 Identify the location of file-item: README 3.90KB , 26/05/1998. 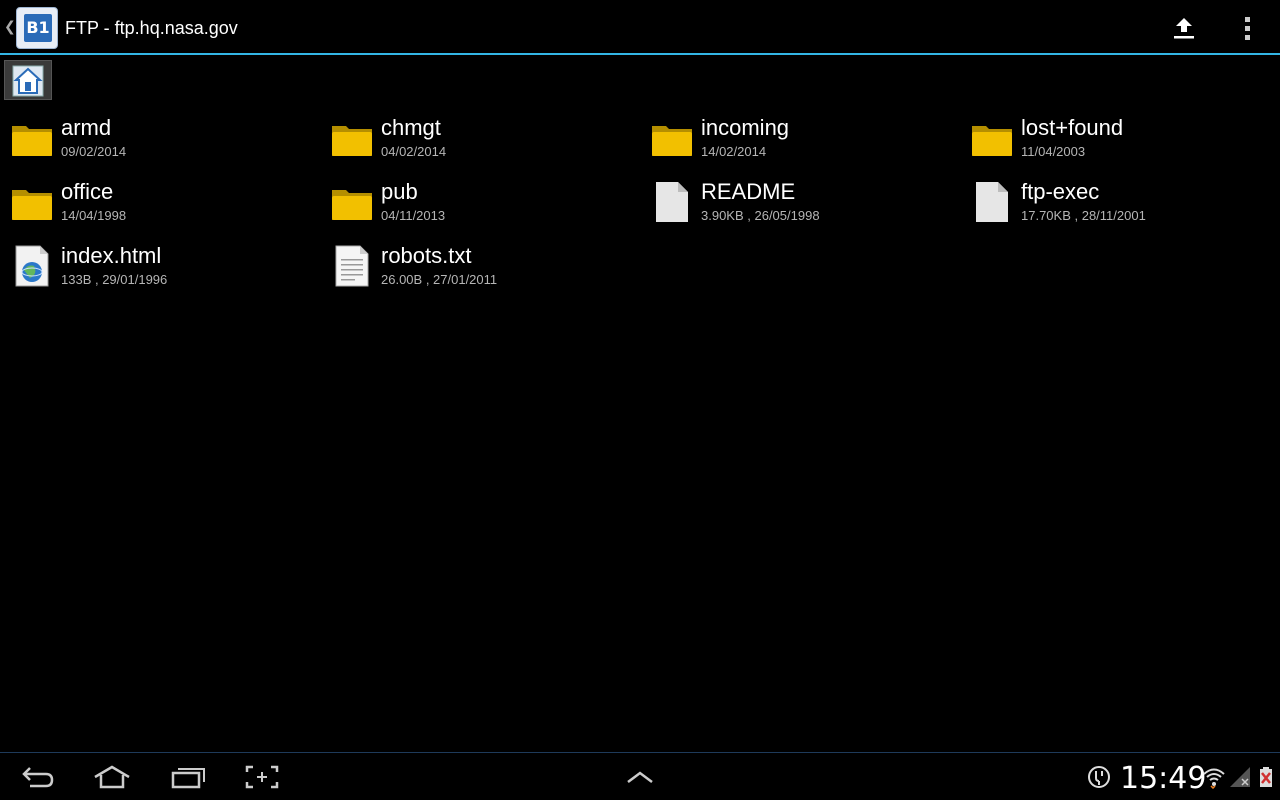
(790, 202).